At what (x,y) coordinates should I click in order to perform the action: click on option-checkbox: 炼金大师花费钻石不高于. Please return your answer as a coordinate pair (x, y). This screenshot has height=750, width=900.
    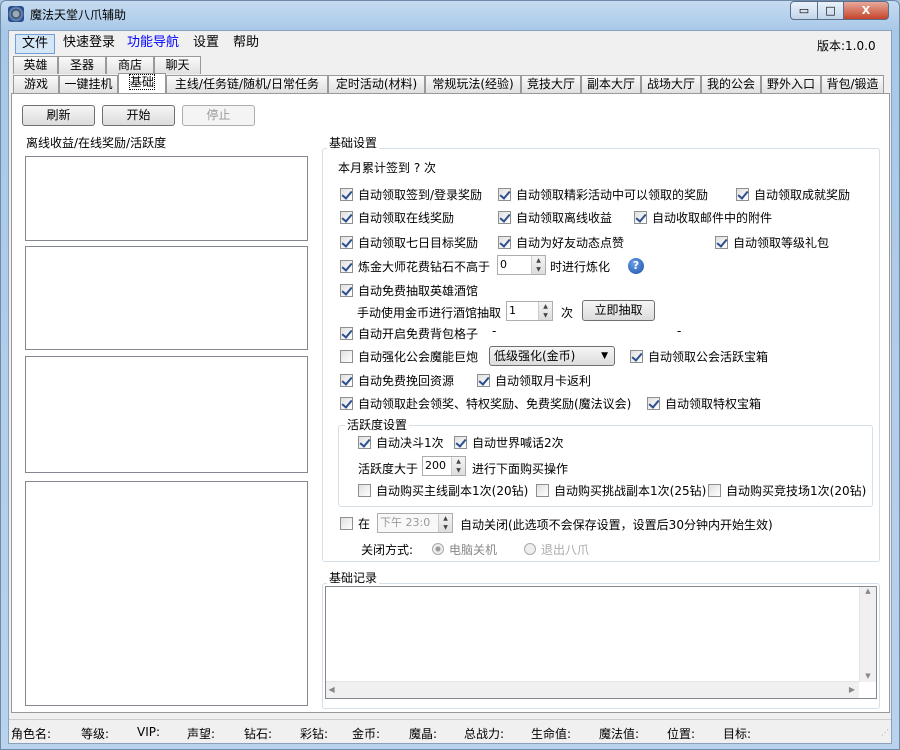
    Looking at the image, I should click on (415, 266).